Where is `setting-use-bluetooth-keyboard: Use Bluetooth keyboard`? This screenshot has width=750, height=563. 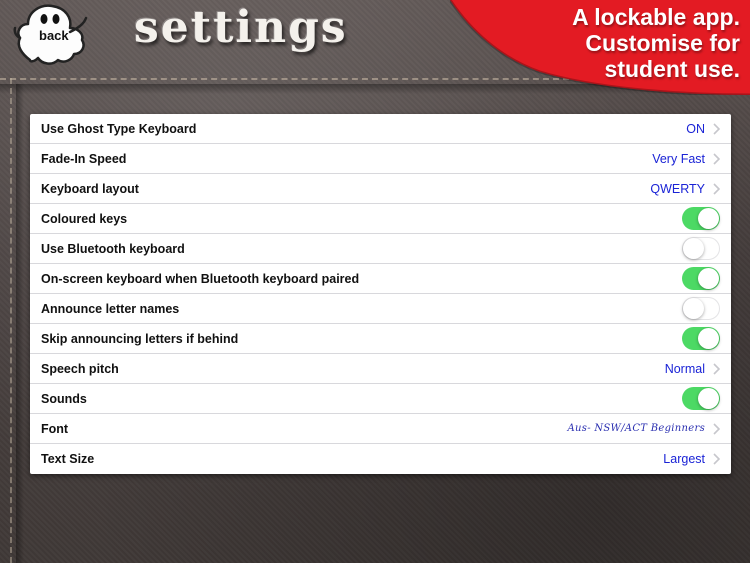
setting-use-bluetooth-keyboard: Use Bluetooth keyboard is located at coordinates (380, 249).